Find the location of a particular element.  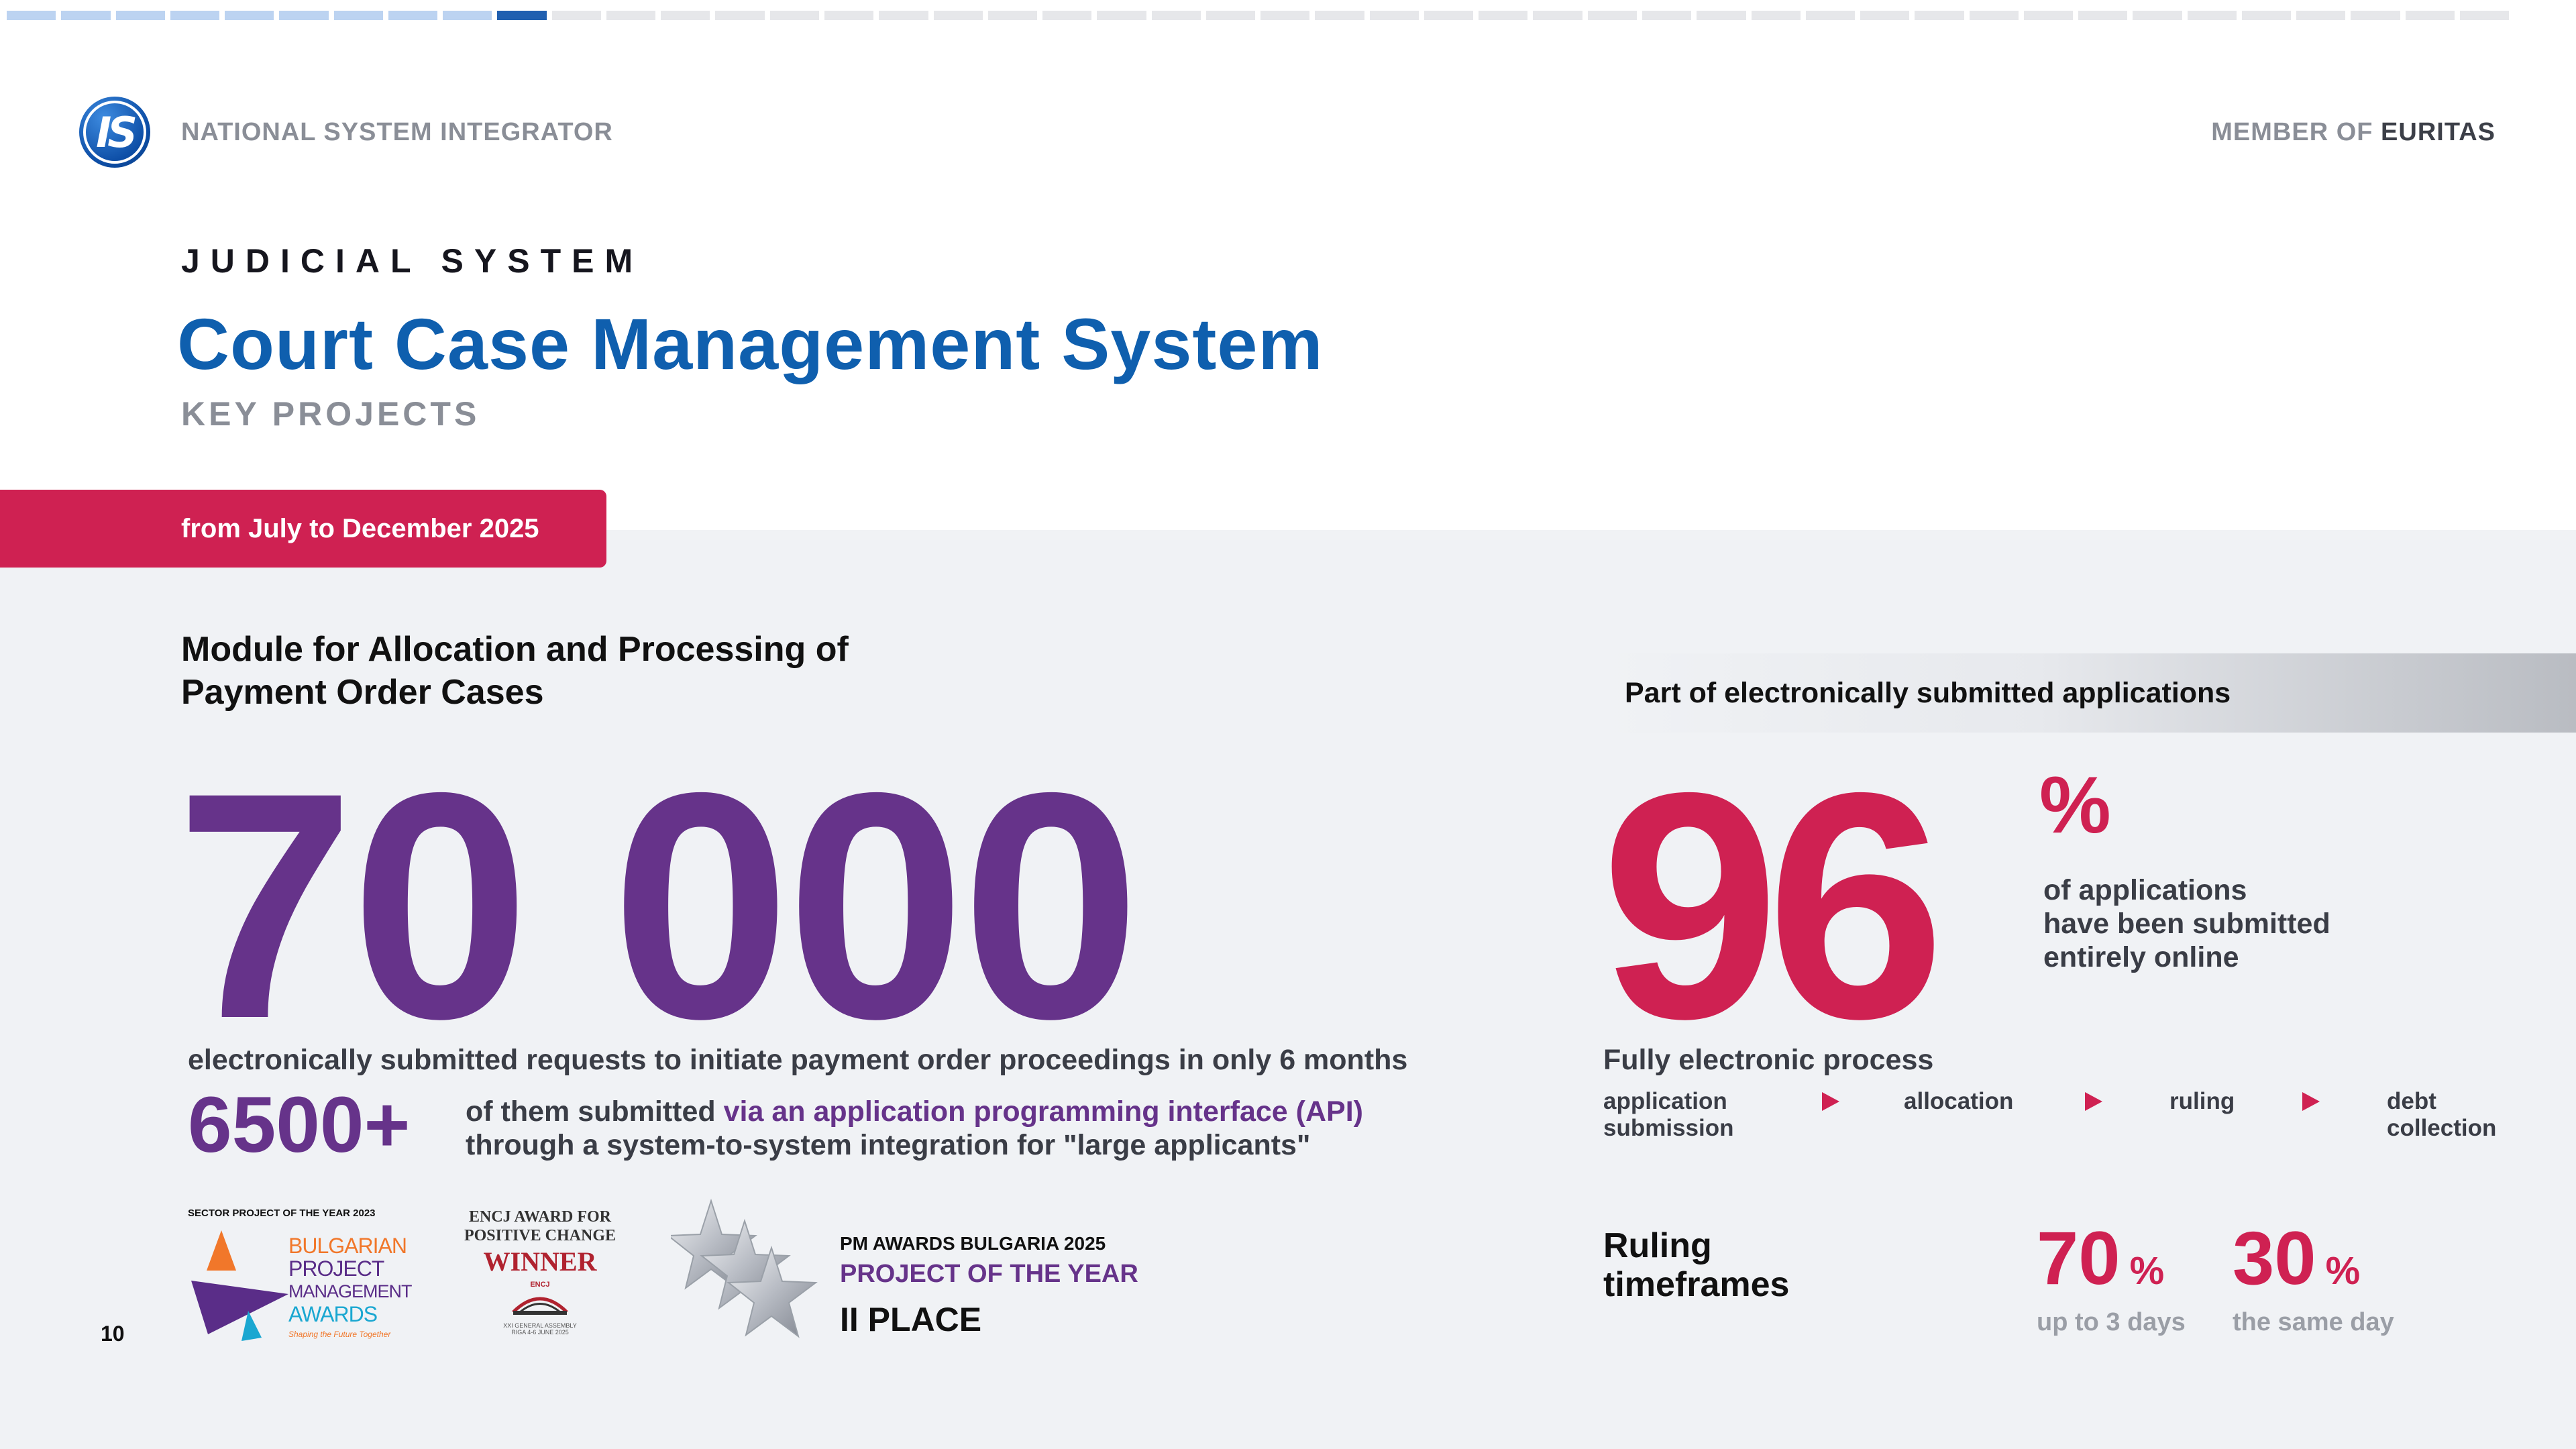

pm-awards-label: PM AWARDS BULGARIA 2025 is located at coordinates (973, 1243).